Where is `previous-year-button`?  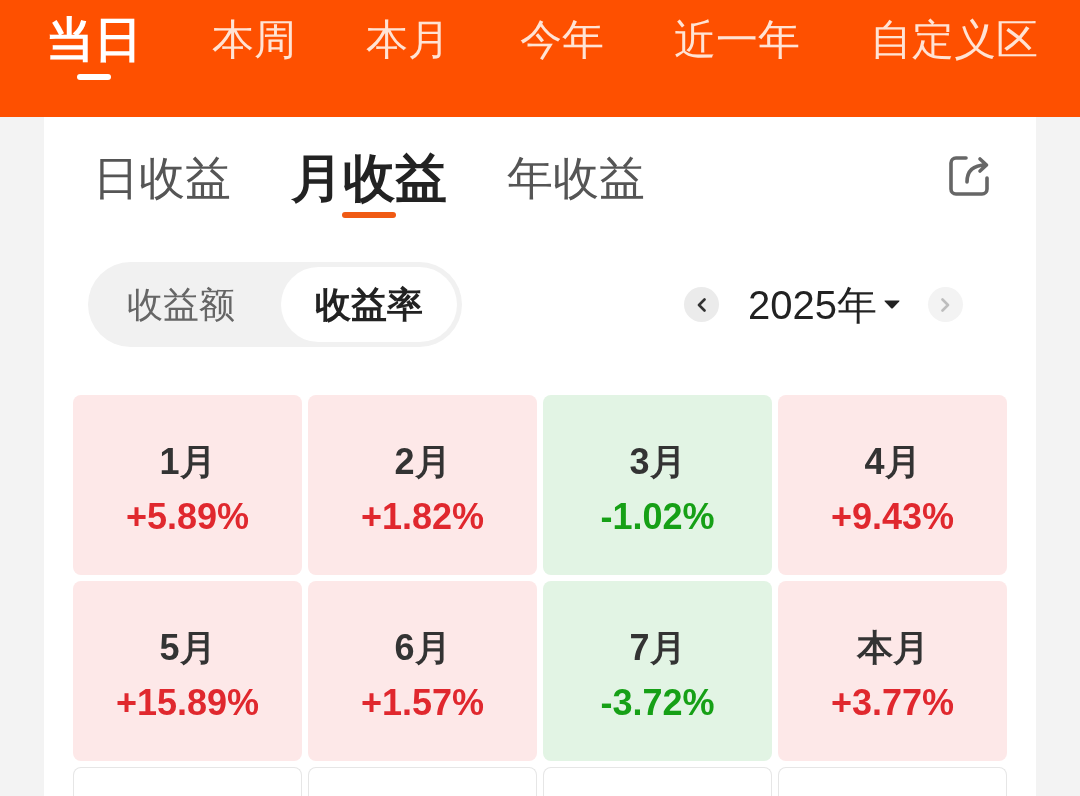 previous-year-button is located at coordinates (701, 304).